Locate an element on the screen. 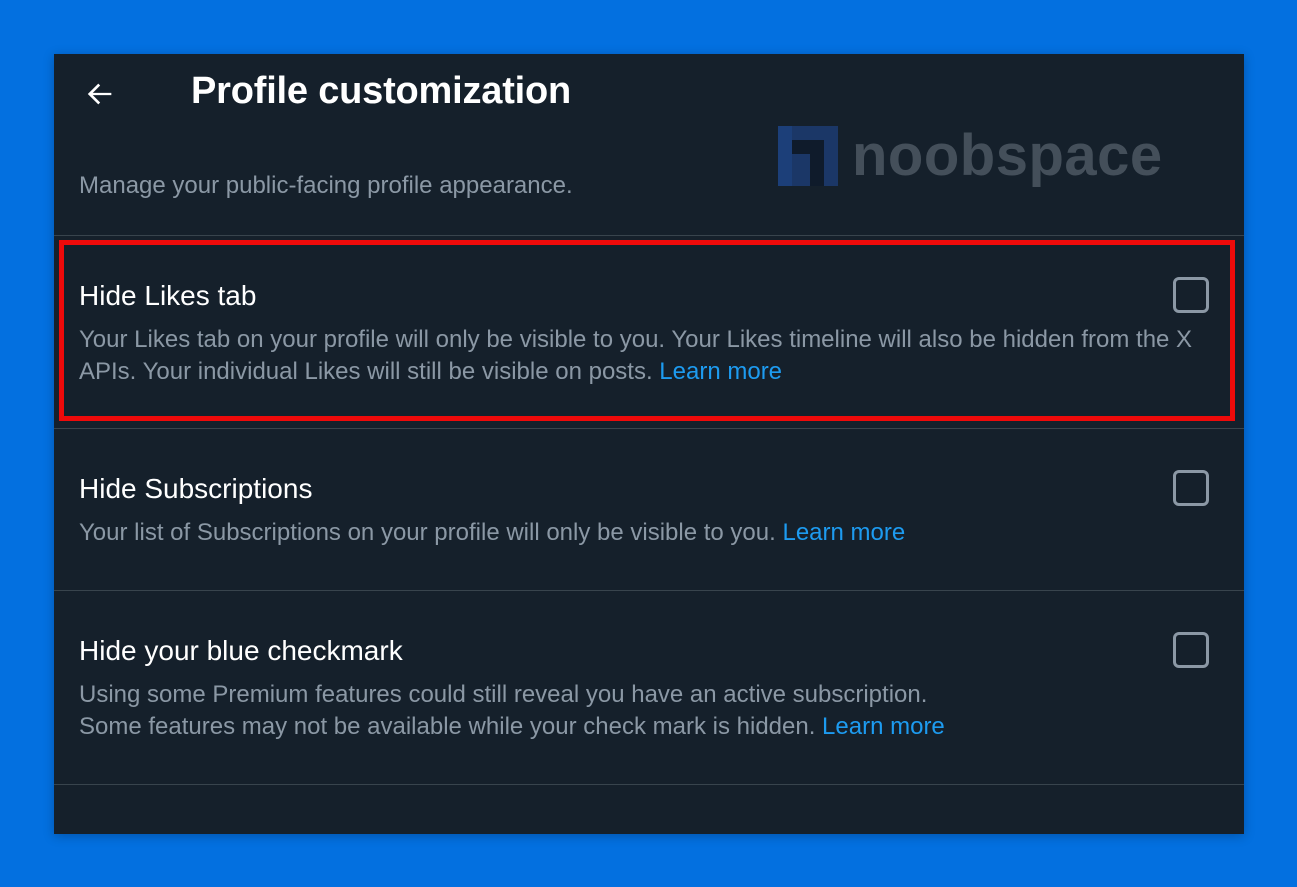 The height and width of the screenshot is (887, 1297). back-button is located at coordinates (100, 94).